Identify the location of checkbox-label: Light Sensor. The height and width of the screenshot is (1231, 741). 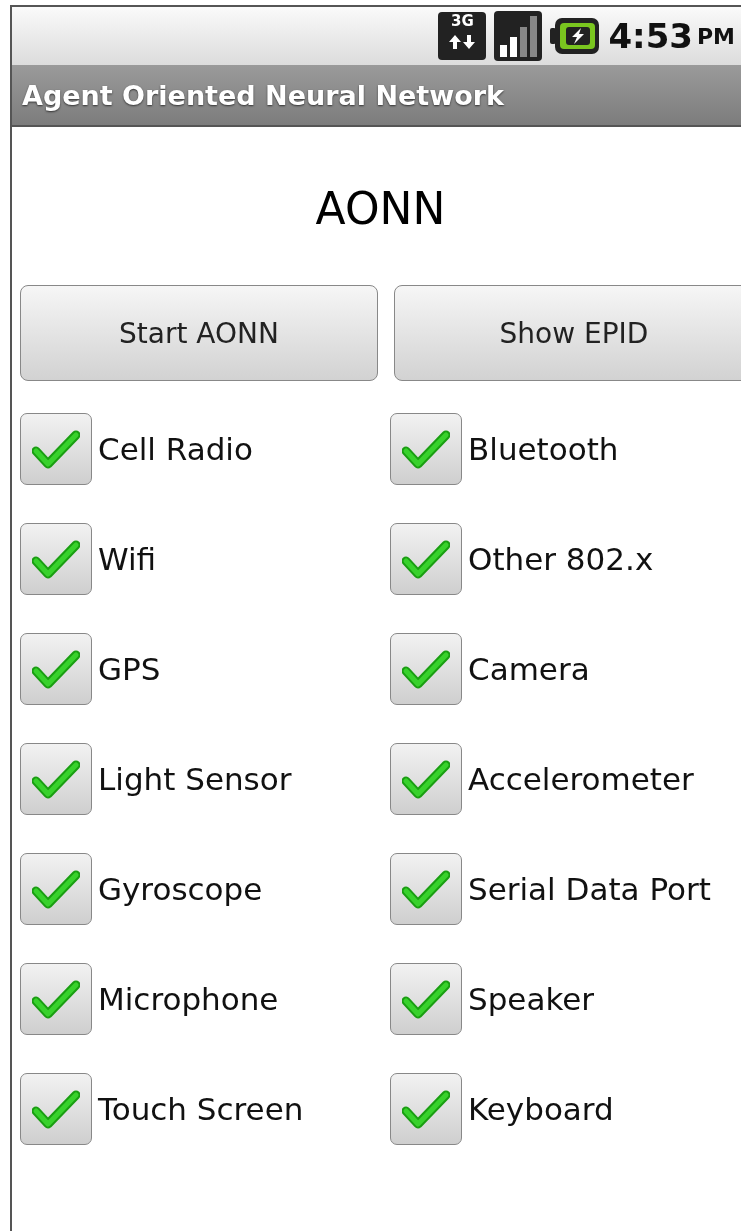
(195, 779).